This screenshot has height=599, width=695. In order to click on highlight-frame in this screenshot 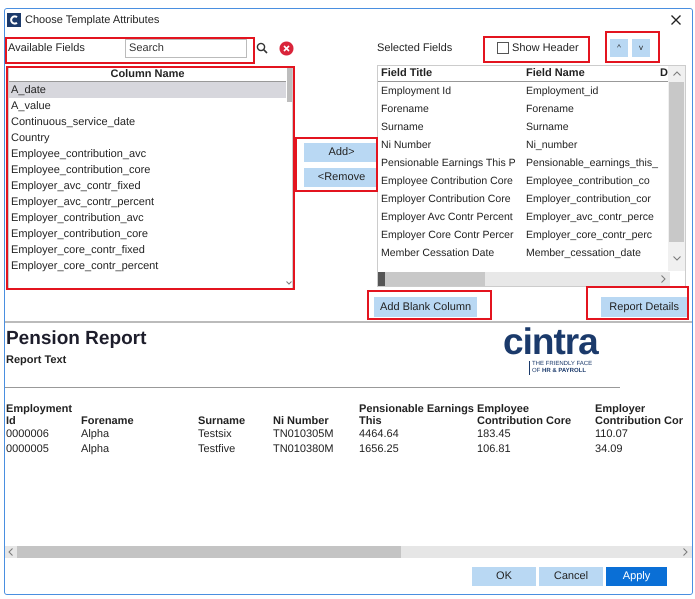, I will do `click(632, 47)`.